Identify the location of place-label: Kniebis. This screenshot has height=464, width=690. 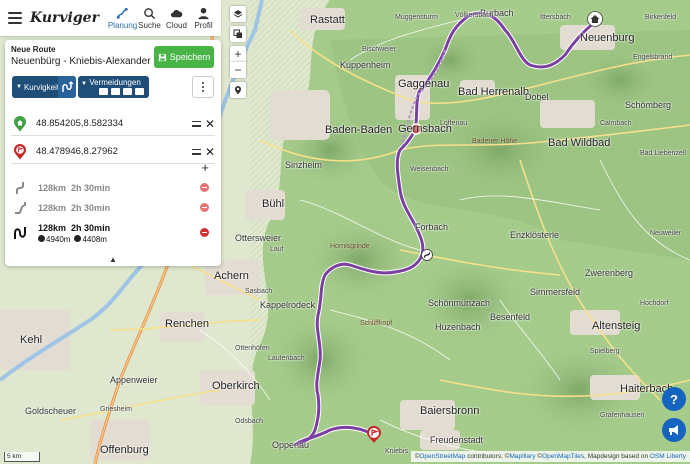
(396, 451).